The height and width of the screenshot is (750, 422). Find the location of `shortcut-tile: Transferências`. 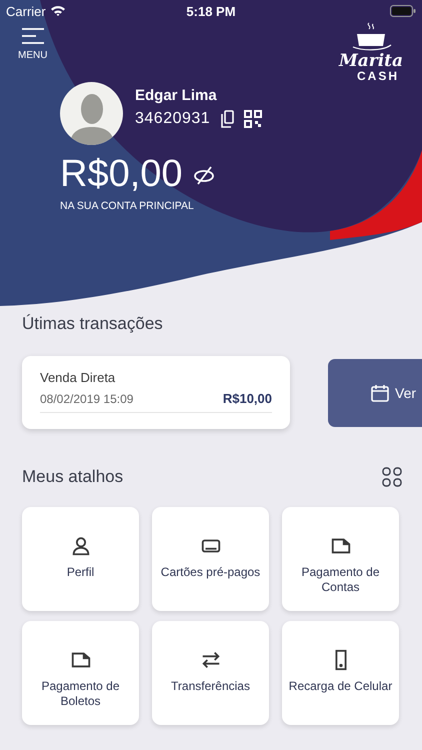

shortcut-tile: Transferências is located at coordinates (210, 673).